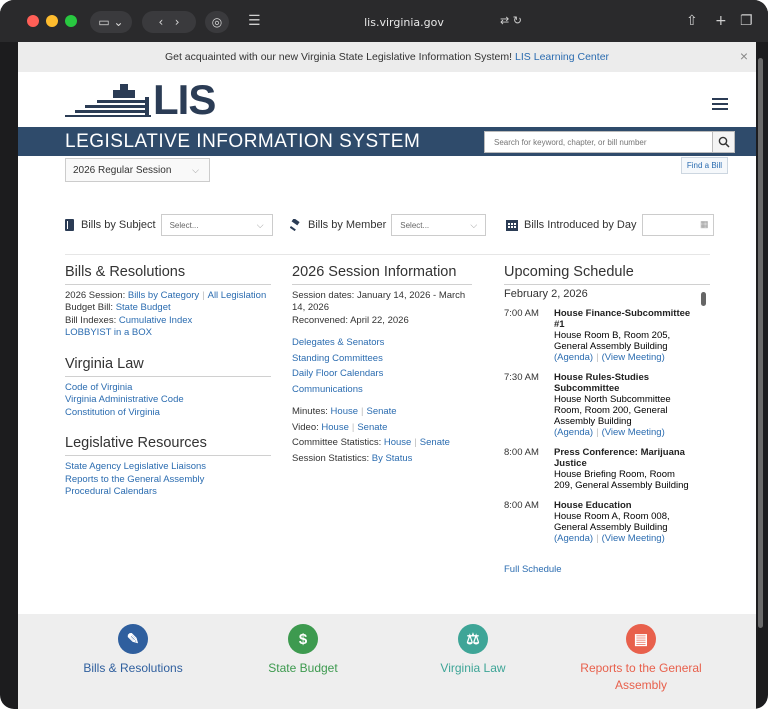 Image resolution: width=768 pixels, height=709 pixels. I want to click on agency-liaisons-link: State Agency Legislative Liaisons, so click(135, 466).